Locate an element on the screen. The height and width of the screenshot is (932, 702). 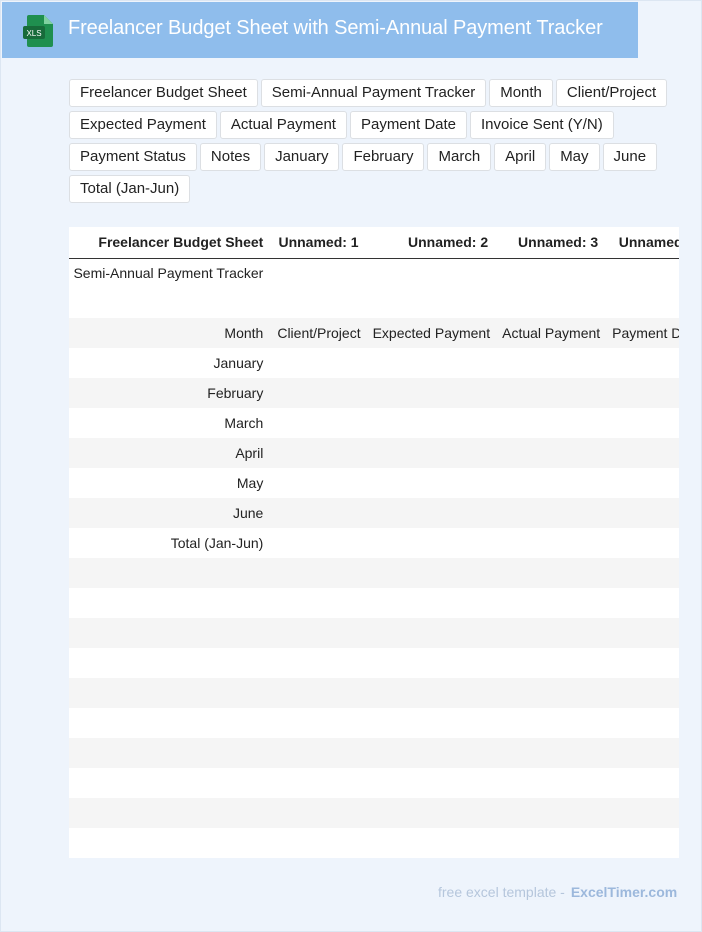
tag-item: Expected Payment is located at coordinates (143, 125).